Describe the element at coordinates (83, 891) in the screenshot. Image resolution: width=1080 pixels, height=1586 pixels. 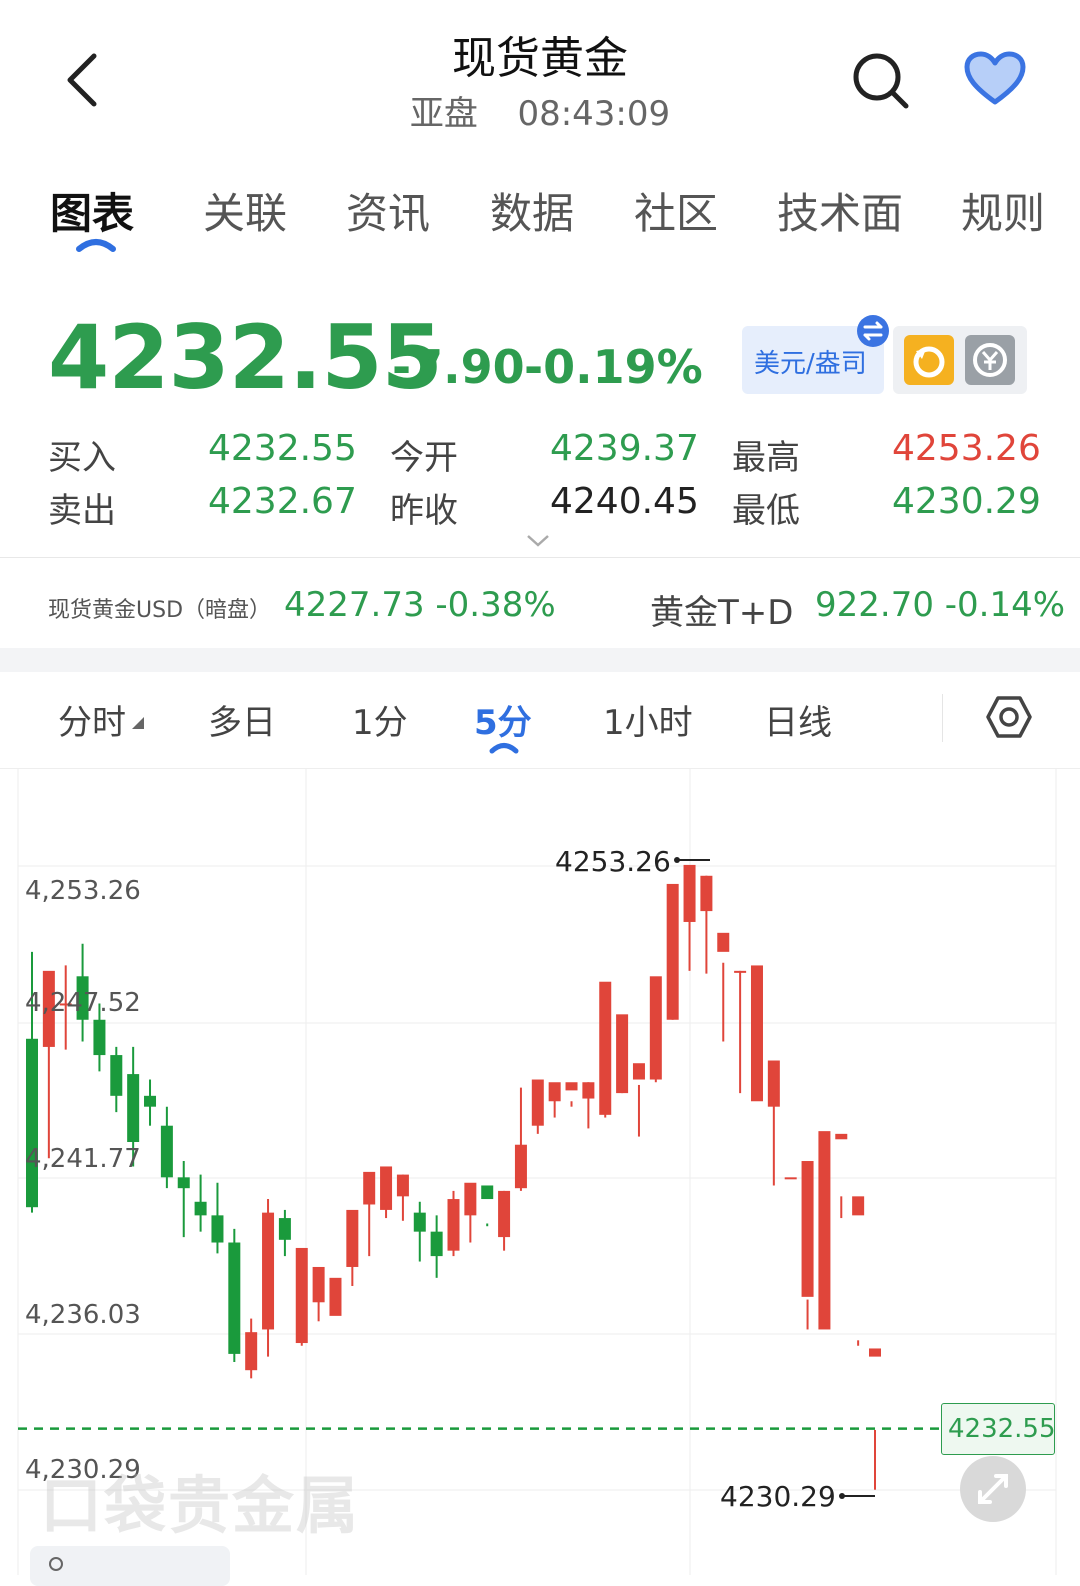
I see `y-tick-label: 4,253.26` at that location.